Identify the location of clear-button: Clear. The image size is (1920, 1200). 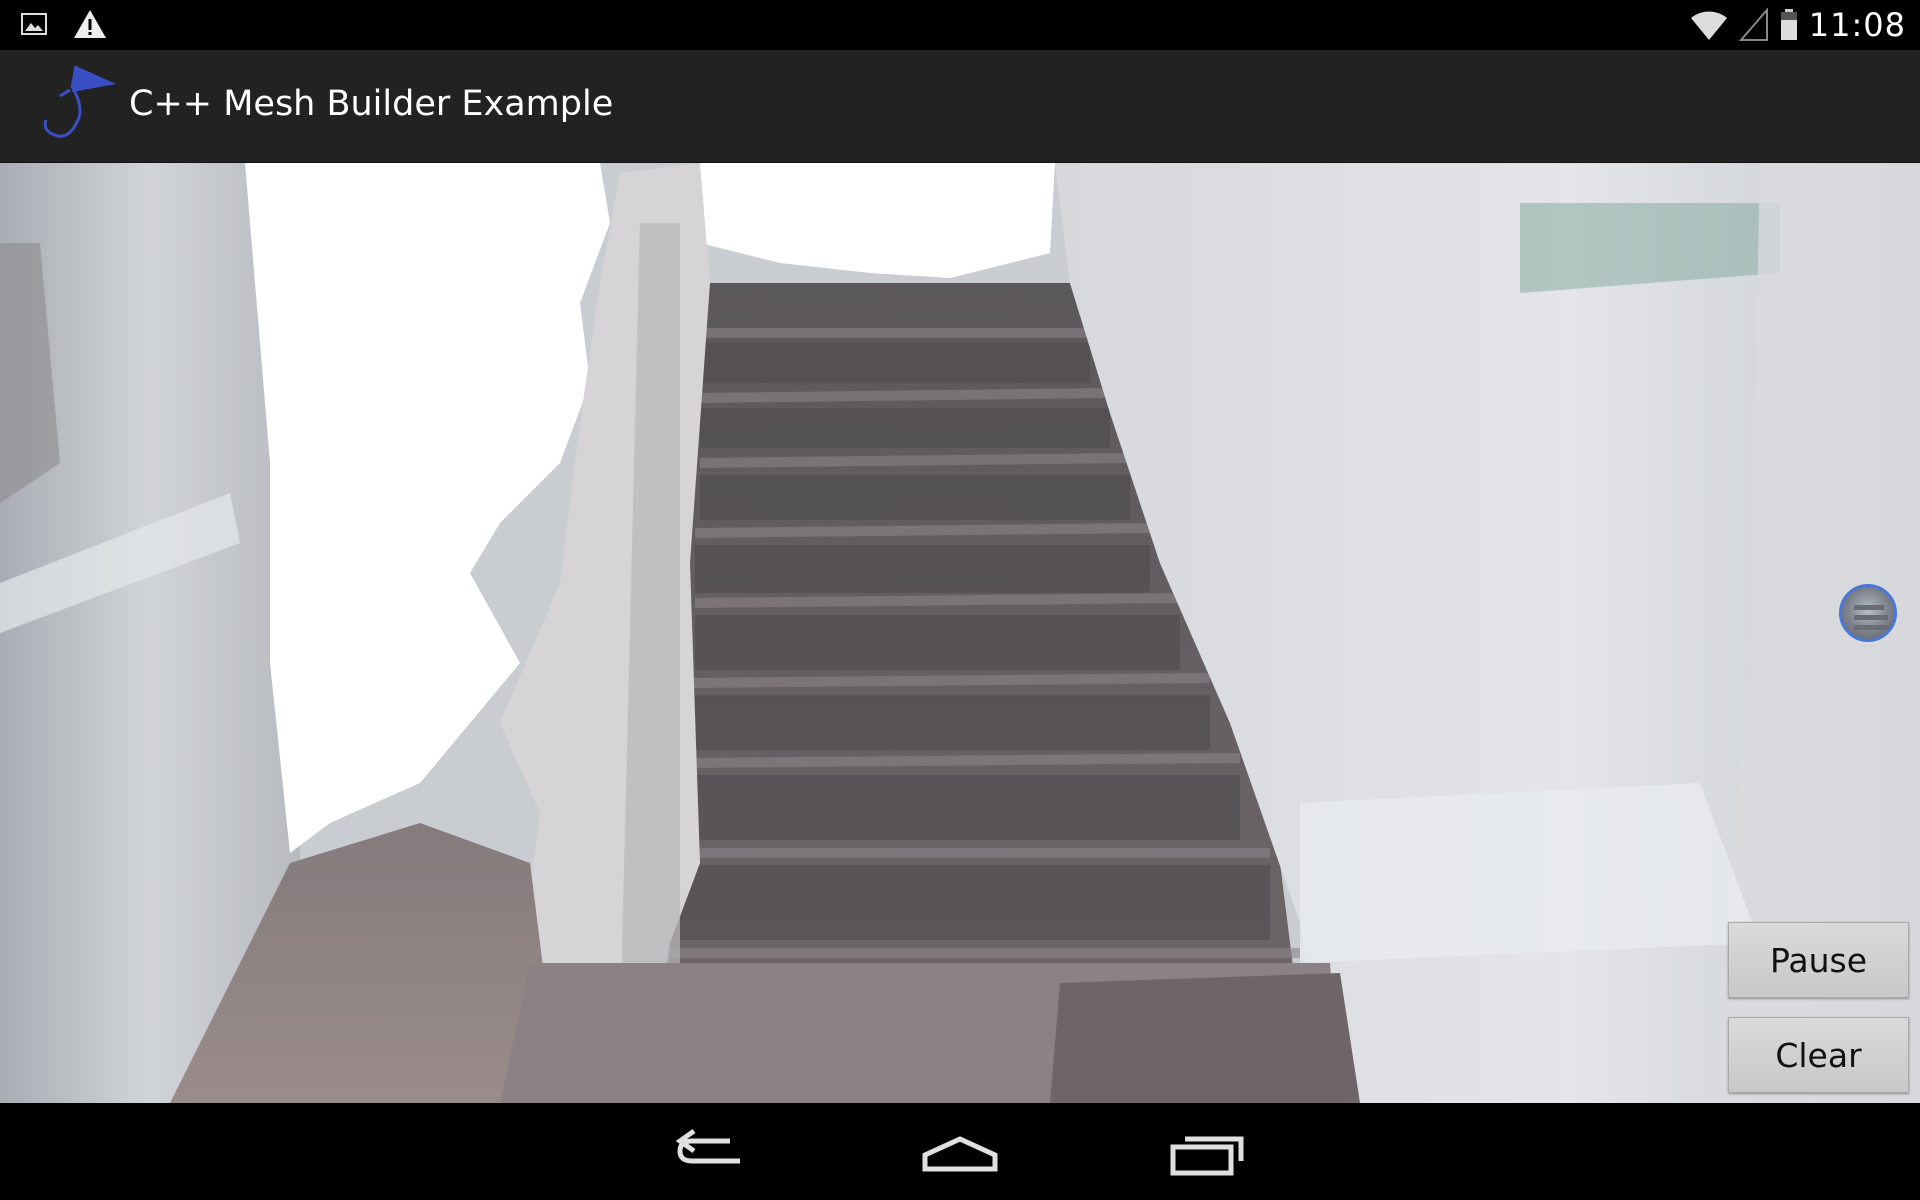
(1818, 1055).